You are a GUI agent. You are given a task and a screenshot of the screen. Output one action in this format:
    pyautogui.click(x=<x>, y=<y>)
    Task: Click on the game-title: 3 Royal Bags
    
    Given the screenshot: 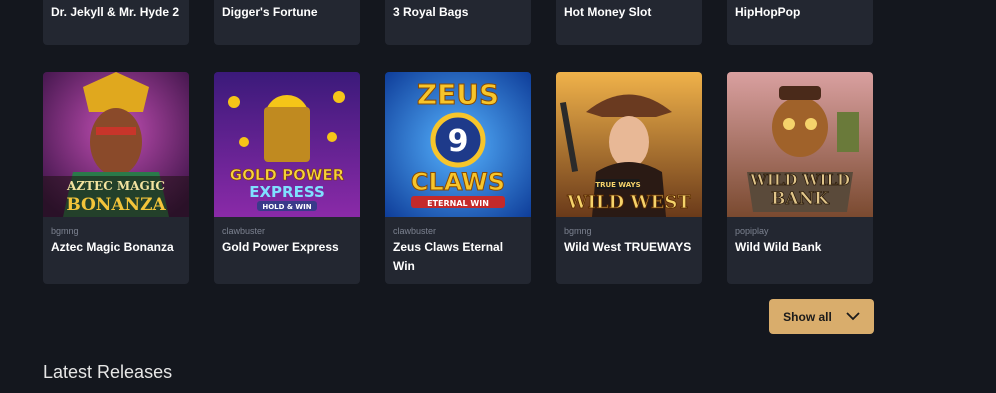 What is the action you would take?
    pyautogui.click(x=431, y=12)
    